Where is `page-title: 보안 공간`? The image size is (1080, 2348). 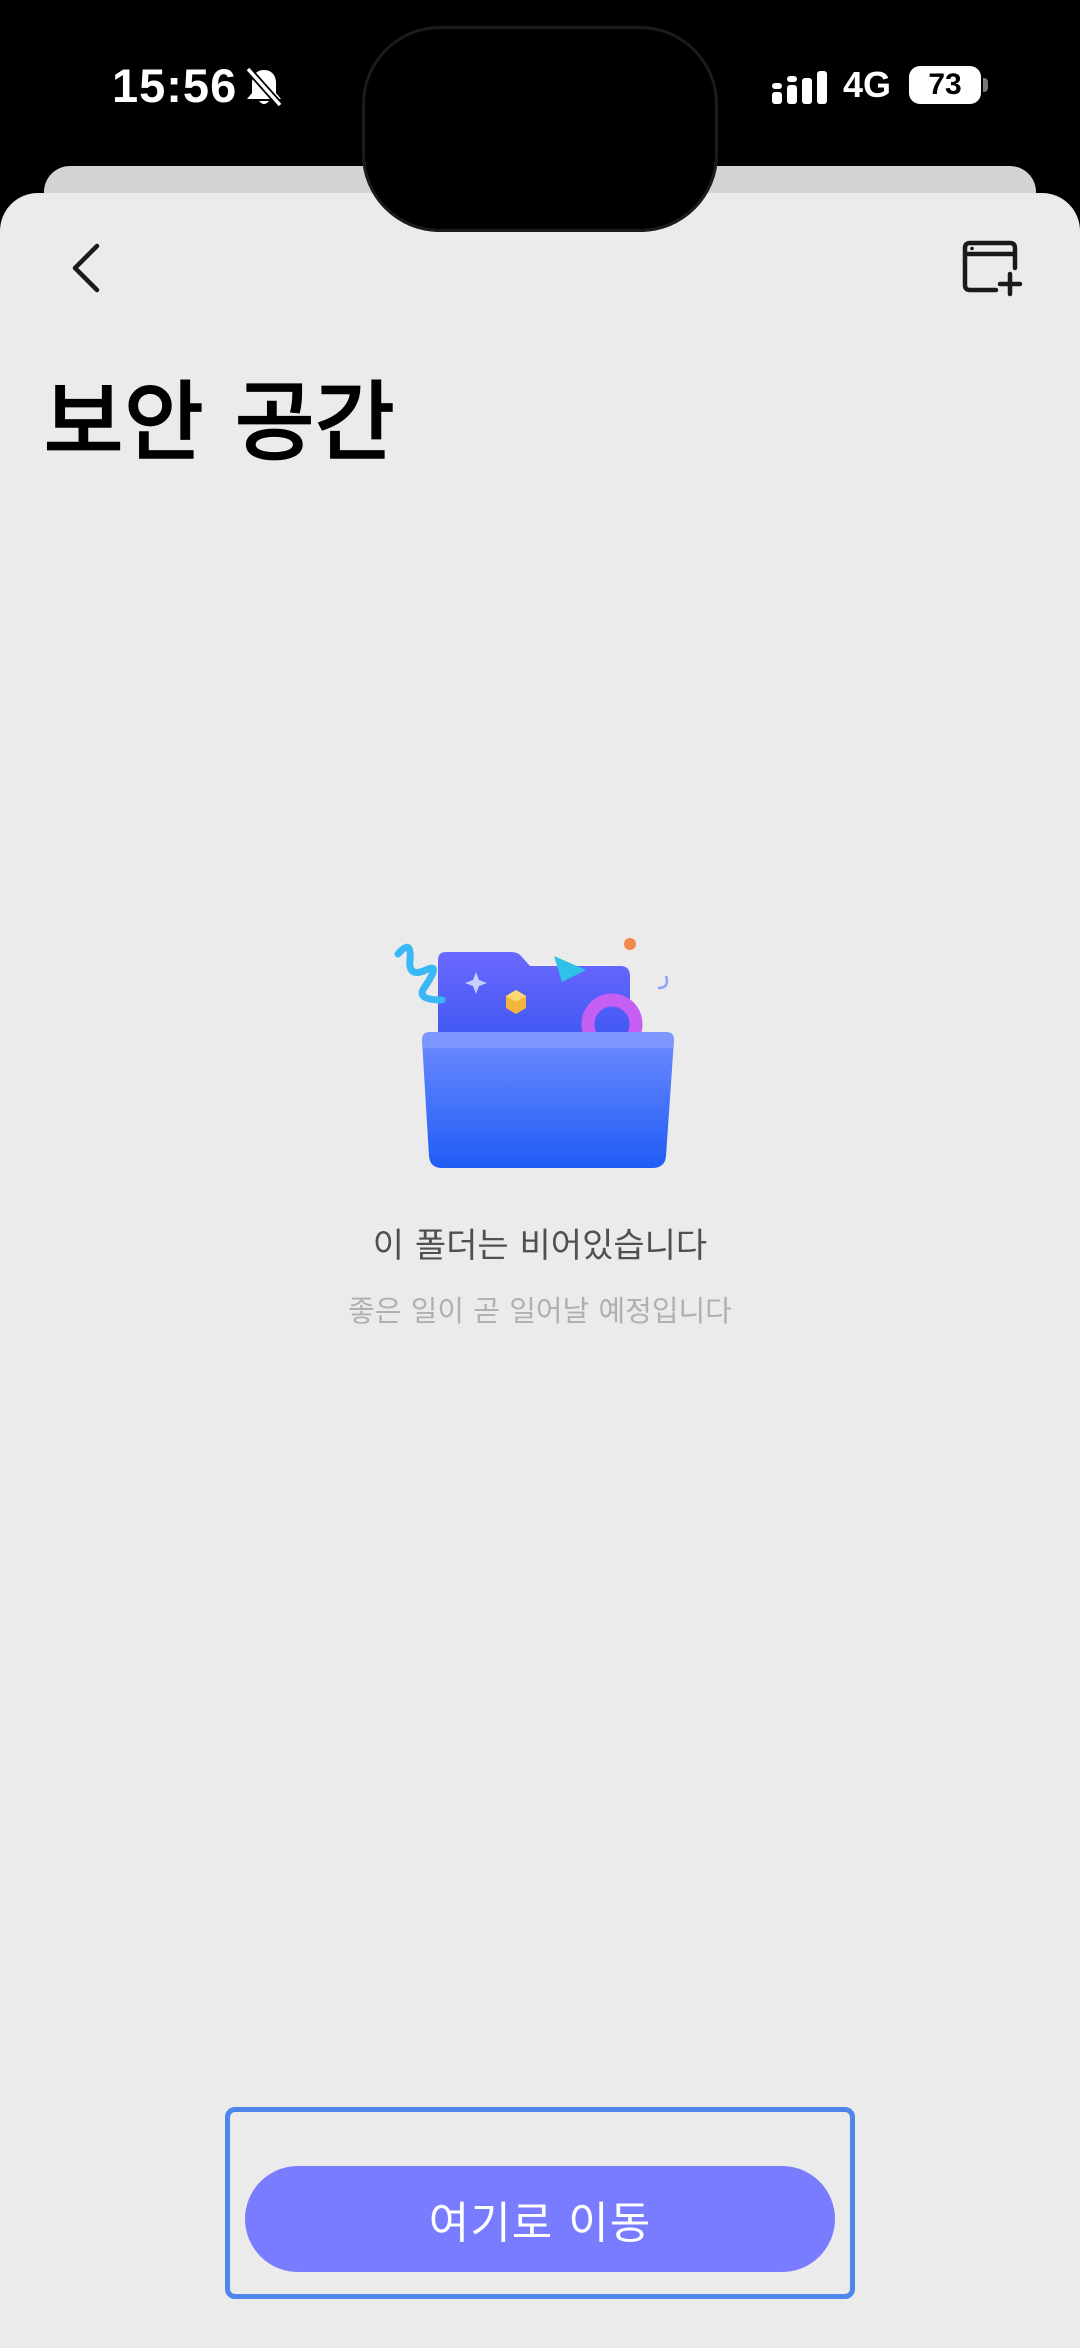
page-title: 보안 공간 is located at coordinates (220, 423).